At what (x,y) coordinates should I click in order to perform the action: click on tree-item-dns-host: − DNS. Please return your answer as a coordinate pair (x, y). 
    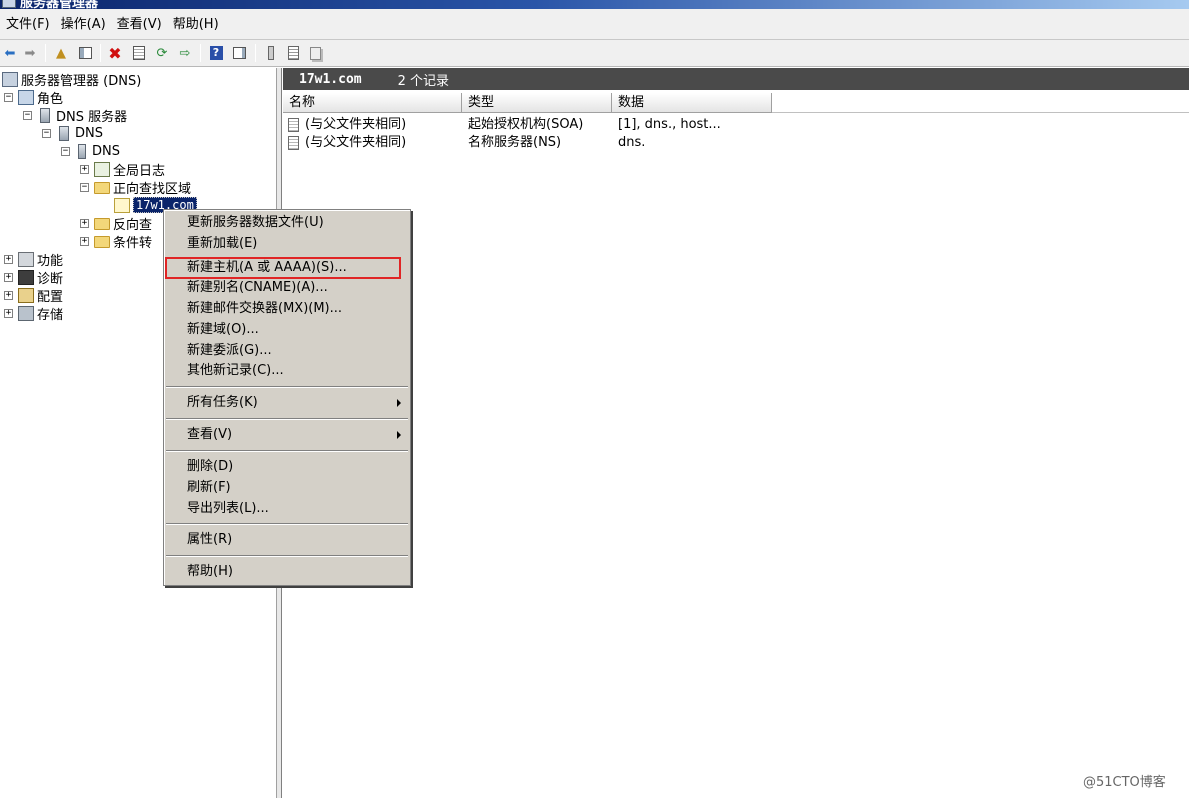
    Looking at the image, I should click on (90, 151).